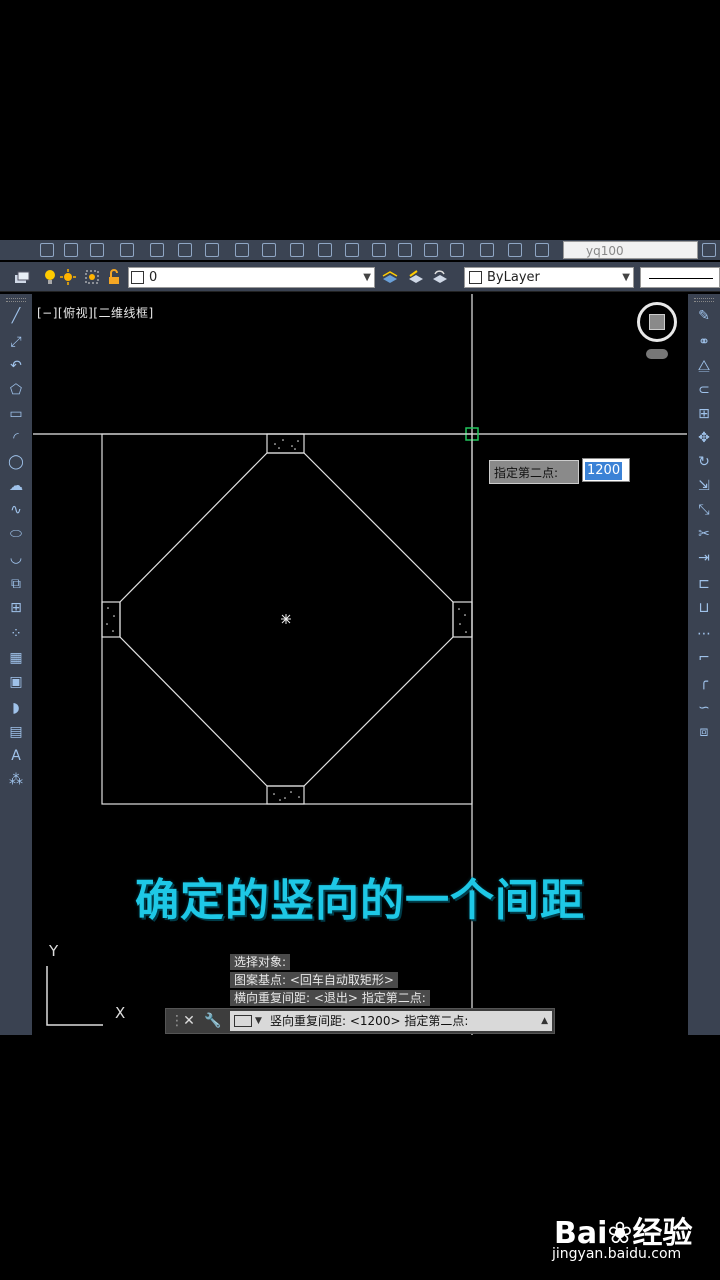  What do you see at coordinates (630, 1235) in the screenshot?
I see `baidu-jingyan-watermark: Bai❀经验 jingyan.baidu.com` at bounding box center [630, 1235].